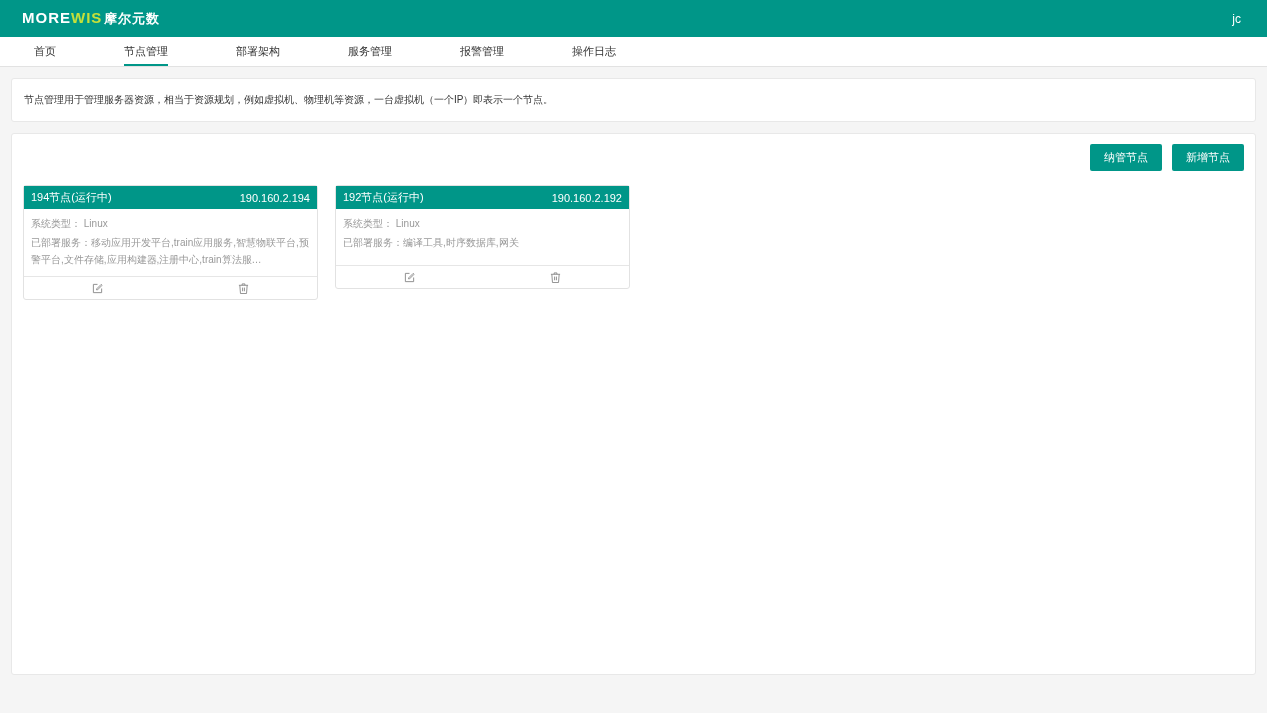 The width and height of the screenshot is (1267, 713). What do you see at coordinates (370, 51) in the screenshot?
I see `nav-tab: 服务管理` at bounding box center [370, 51].